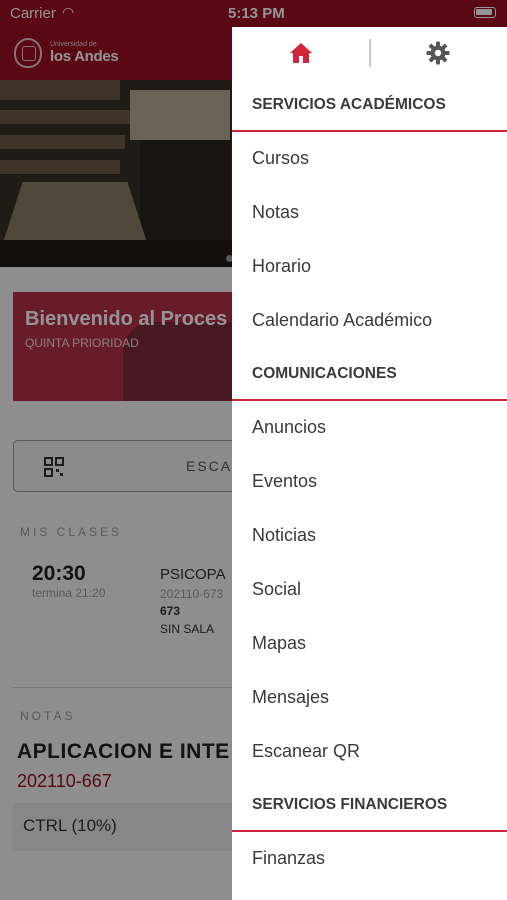 The height and width of the screenshot is (900, 507). I want to click on home-icon, so click(301, 53).